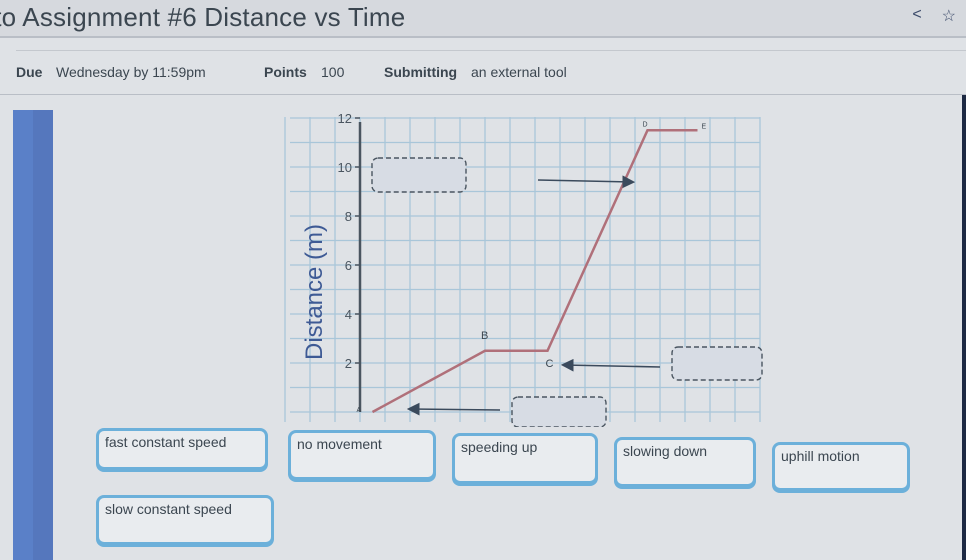 The width and height of the screenshot is (966, 560). I want to click on answer-card: speeding up, so click(525, 458).